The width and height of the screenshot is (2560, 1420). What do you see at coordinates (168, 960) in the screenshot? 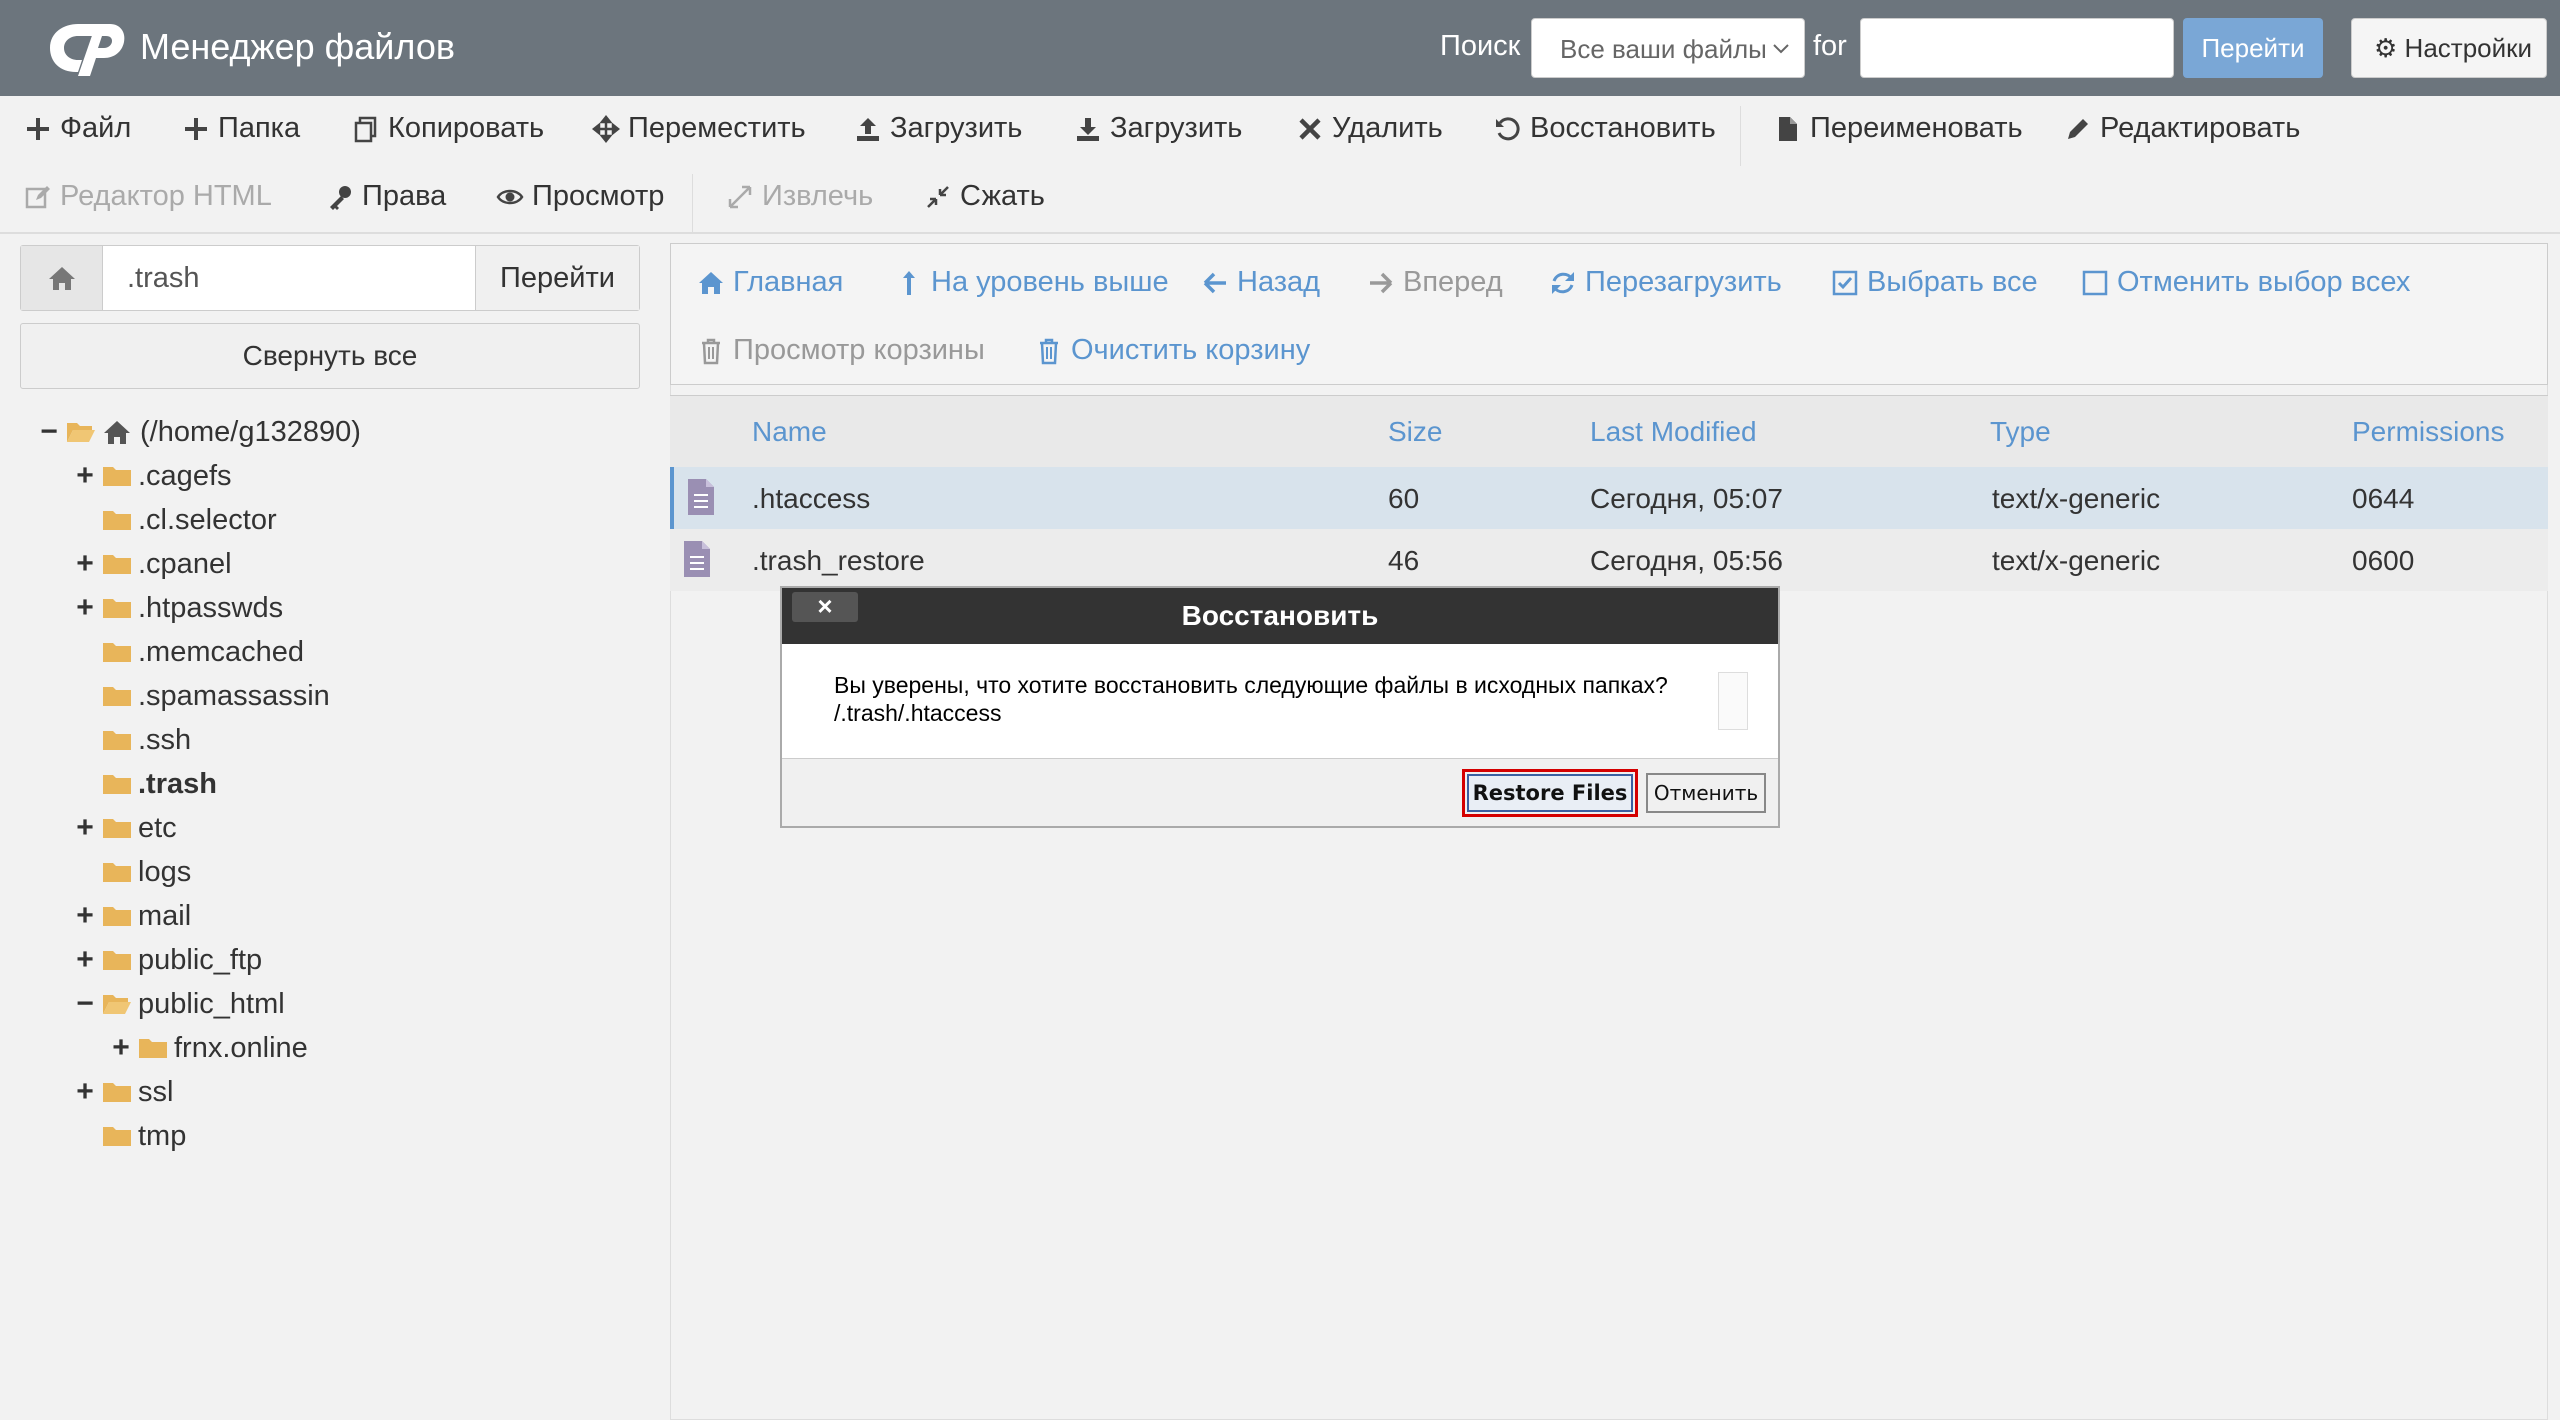
I see `tree-item-public-ftp: + public_ftp` at bounding box center [168, 960].